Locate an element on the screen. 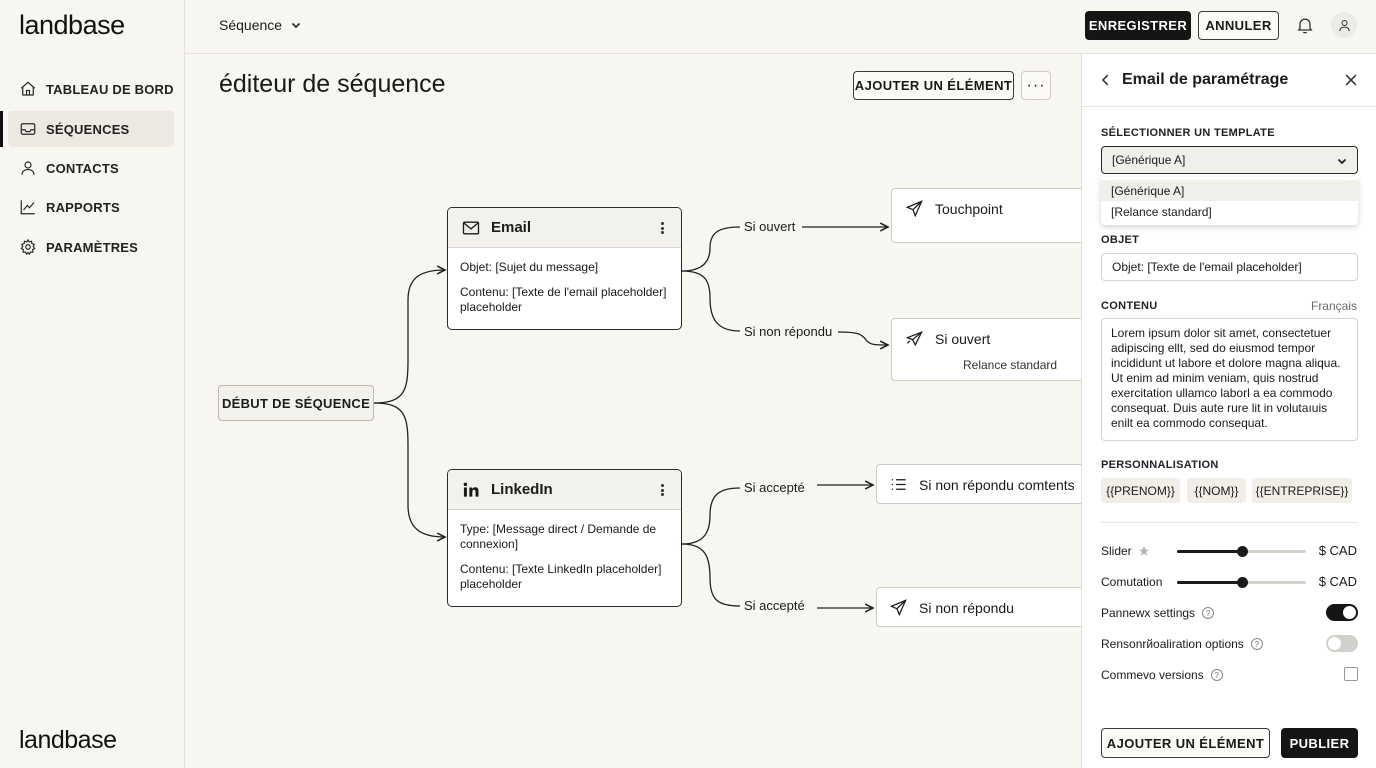 This screenshot has width=1376, height=768. sidebar-item-contacts: CONTACTS is located at coordinates (91, 168).